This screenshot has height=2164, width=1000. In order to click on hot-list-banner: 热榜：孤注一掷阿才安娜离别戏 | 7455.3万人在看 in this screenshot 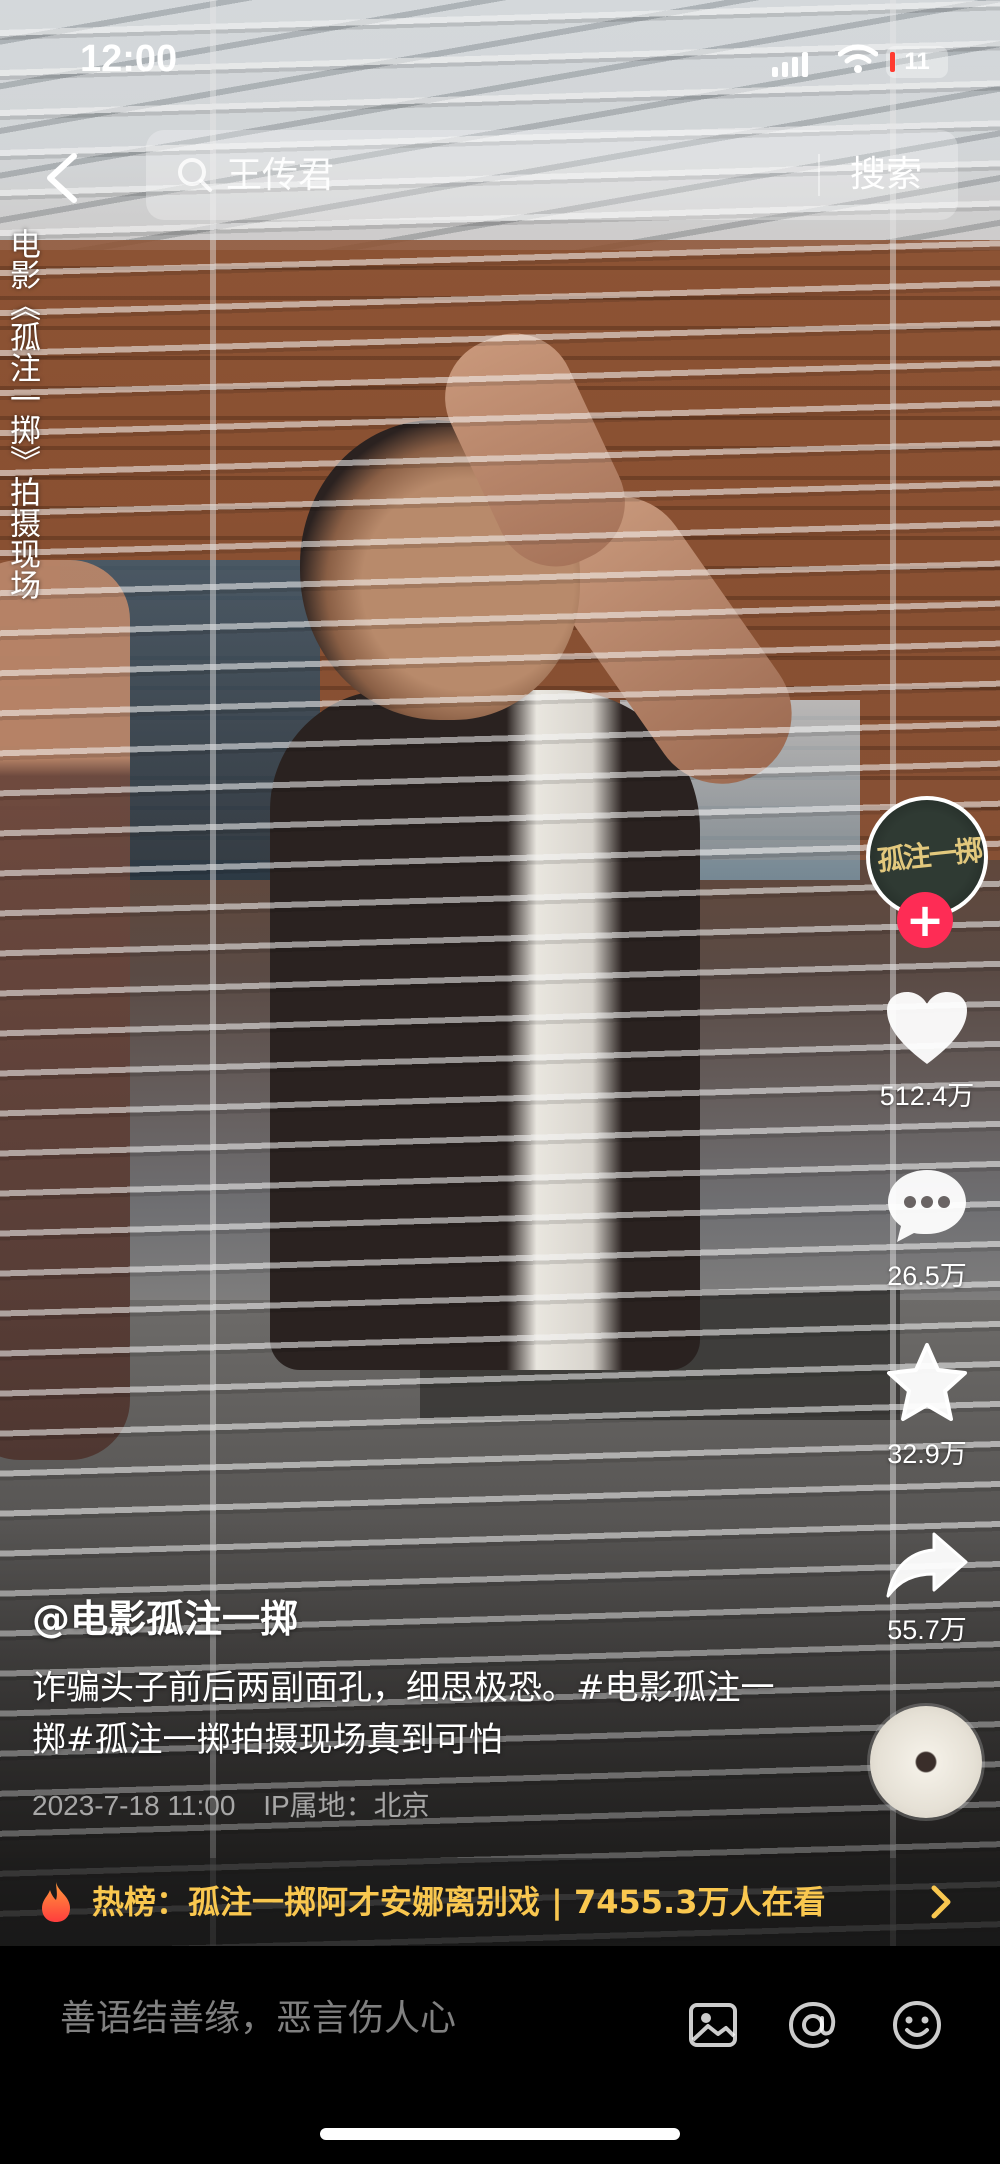, I will do `click(500, 1902)`.